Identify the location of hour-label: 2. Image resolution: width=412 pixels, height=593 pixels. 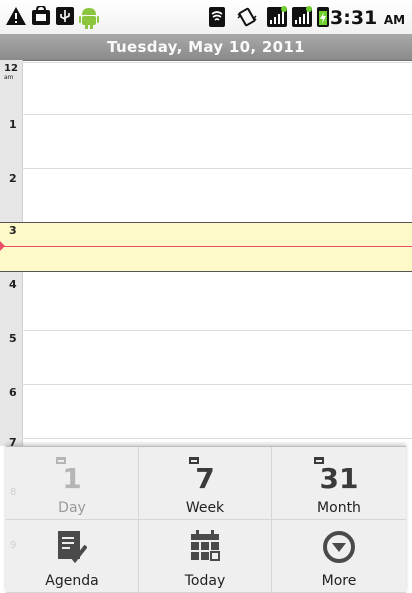
(13, 178).